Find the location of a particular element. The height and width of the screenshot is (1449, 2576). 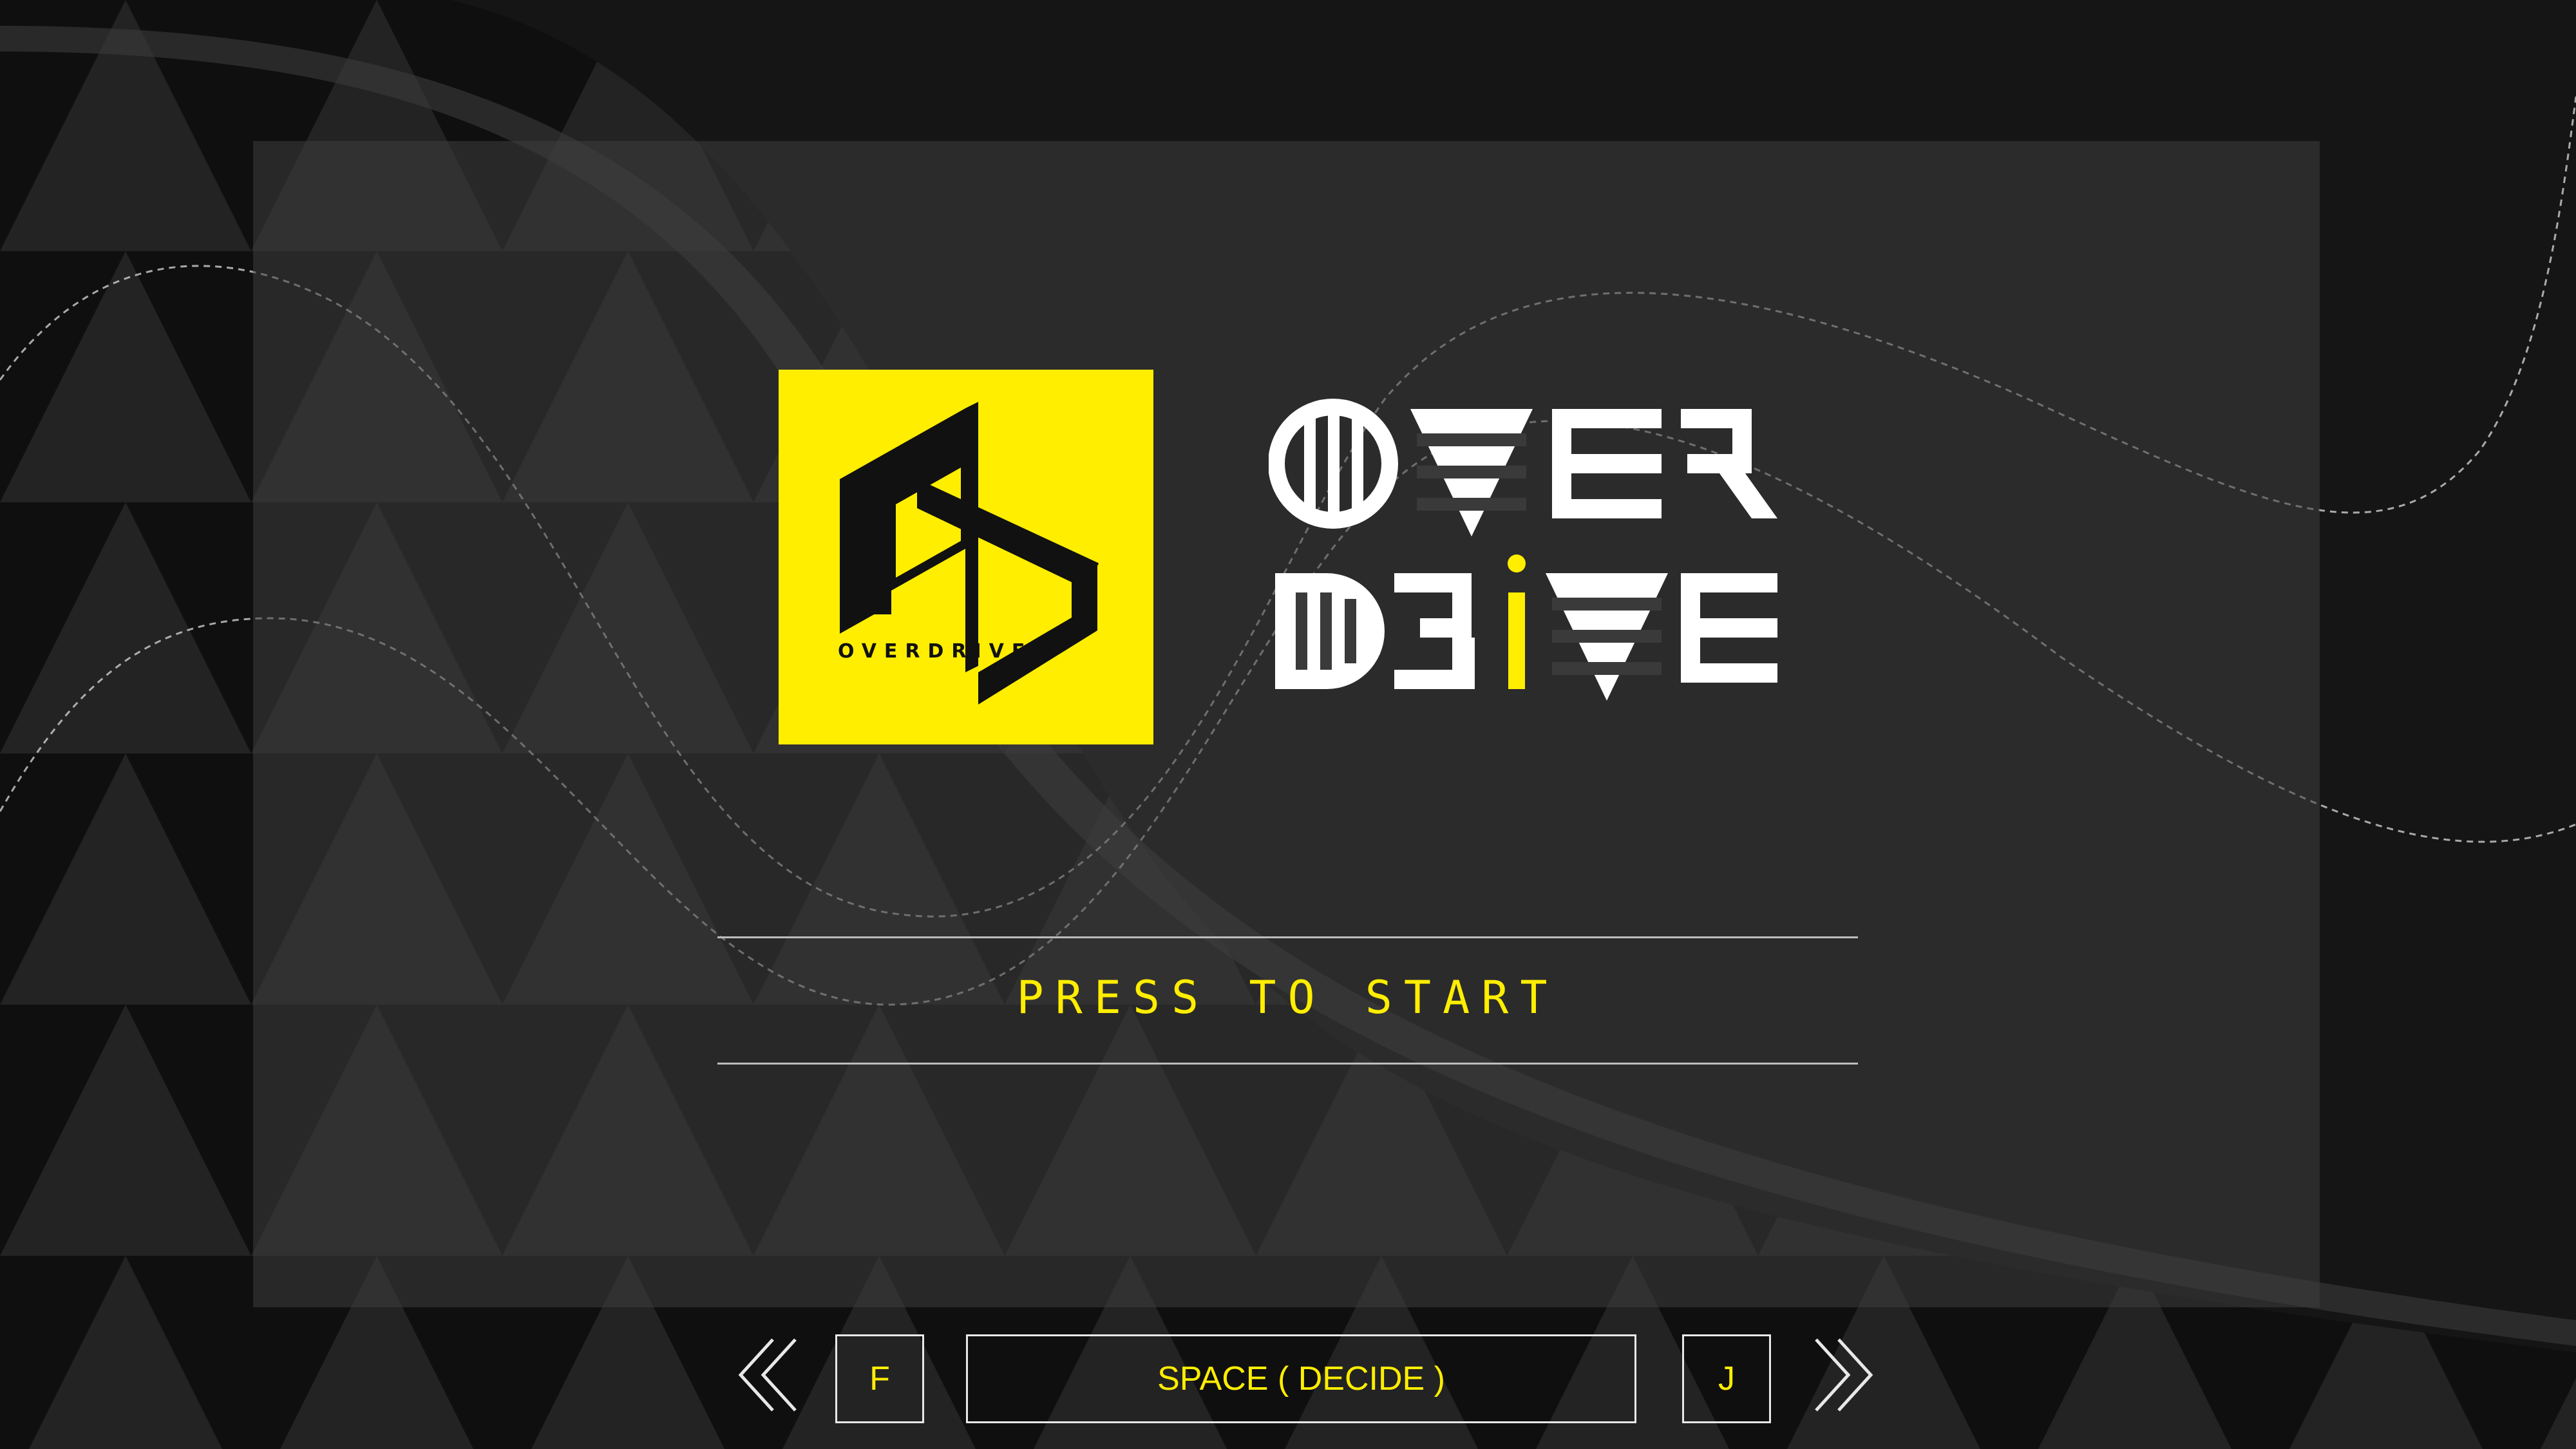

press-to-start-button: PRESS TO START is located at coordinates (1287, 998).